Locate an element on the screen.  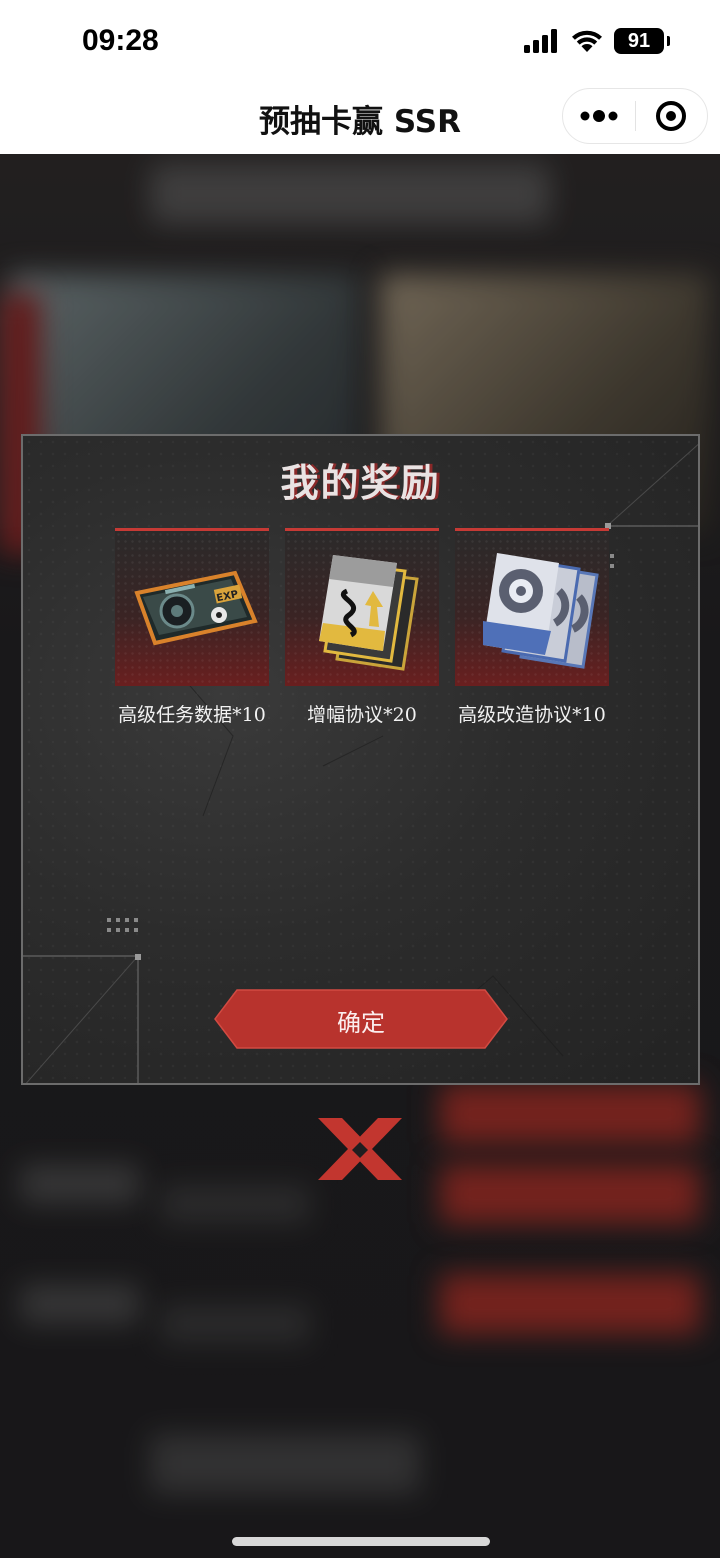
reward-label: 高级改造协议*10 is located at coordinates (532, 715).